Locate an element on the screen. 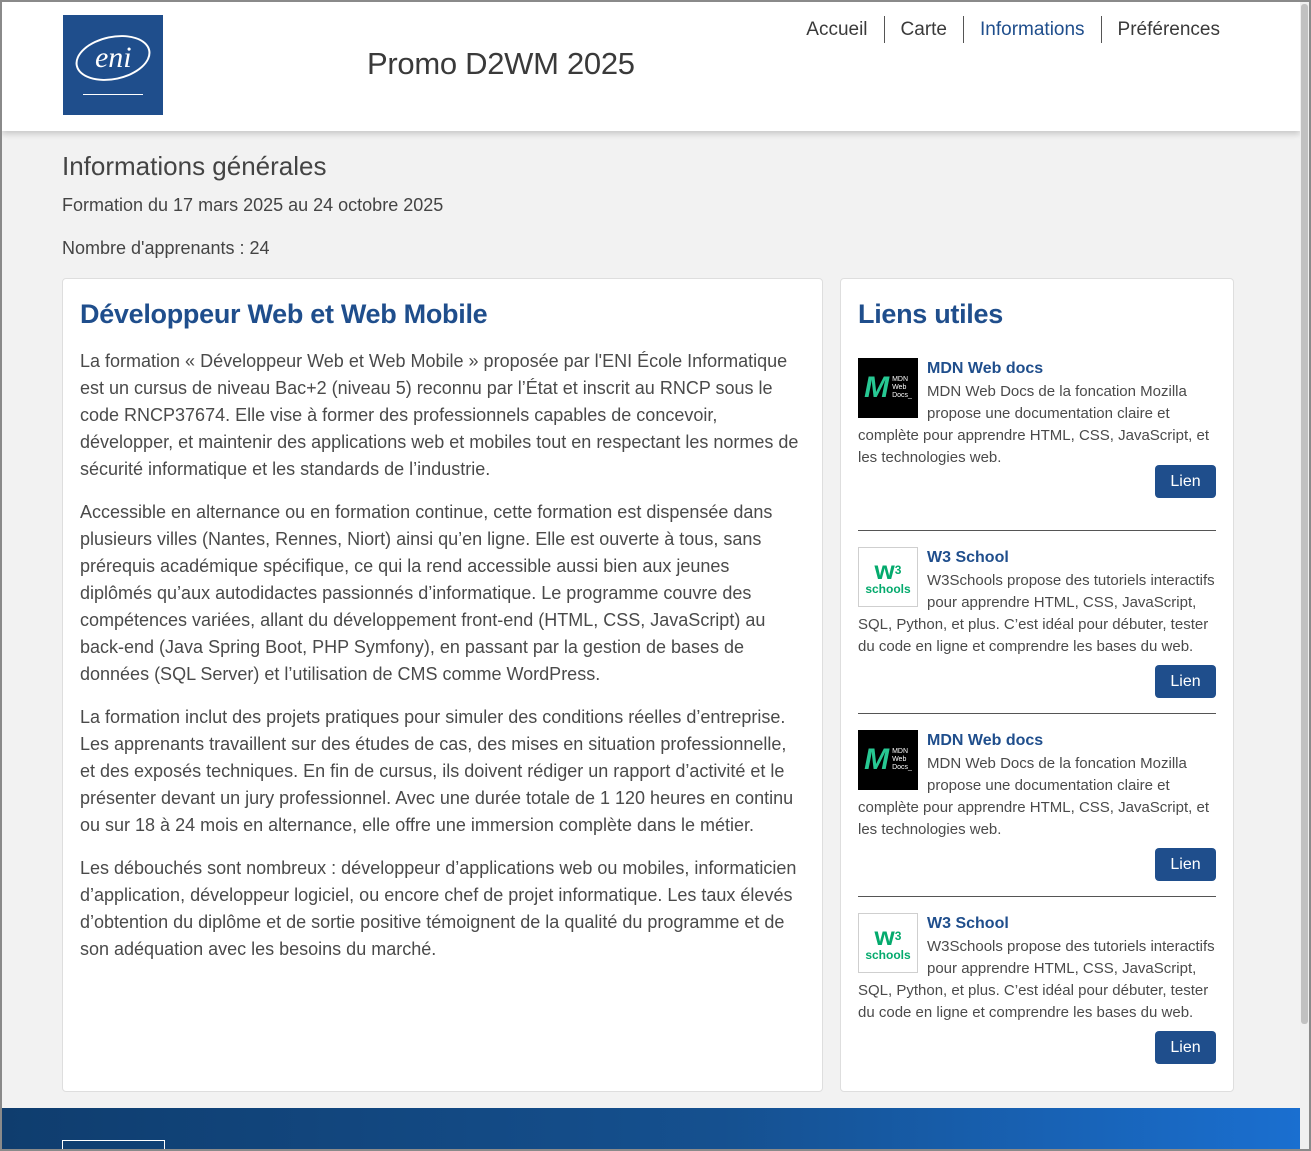 The height and width of the screenshot is (1151, 1311). useful-links-title: Liens utiles is located at coordinates (930, 314).